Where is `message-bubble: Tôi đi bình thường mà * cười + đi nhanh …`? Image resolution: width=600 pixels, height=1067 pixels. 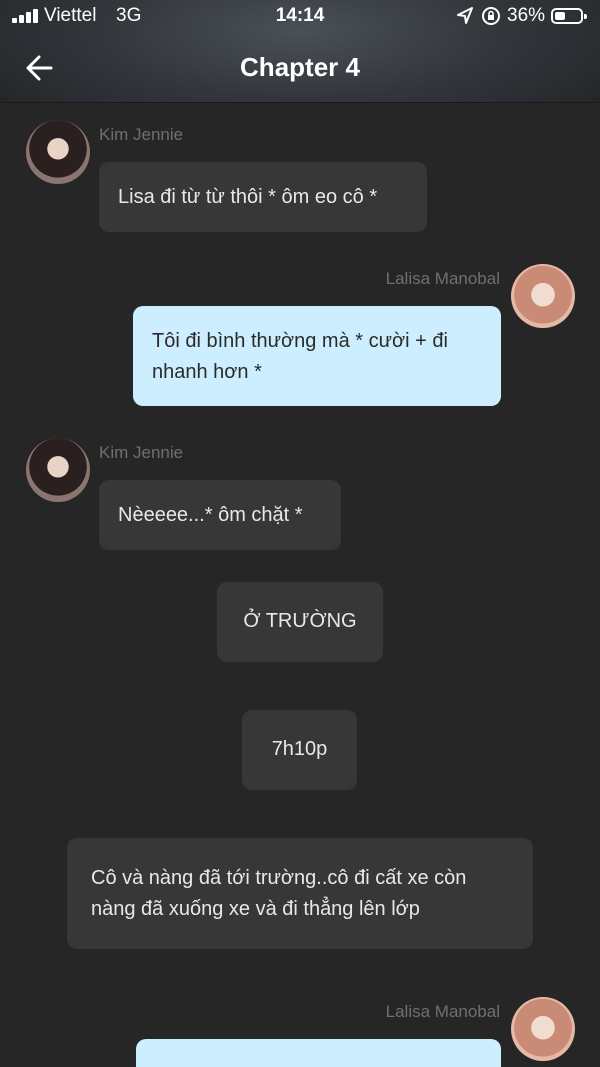 message-bubble: Tôi đi bình thường mà * cười + đi nhanh … is located at coordinates (317, 356).